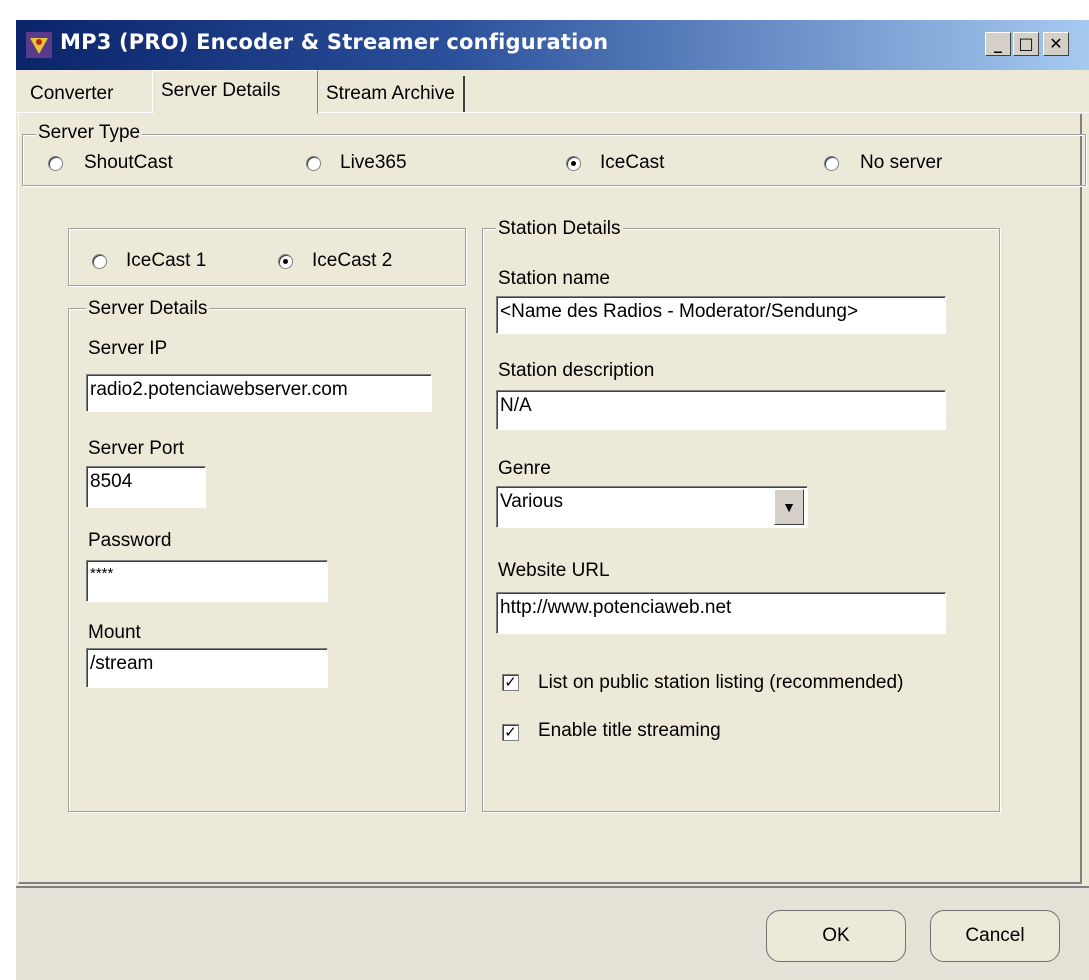  What do you see at coordinates (554, 570) in the screenshot?
I see `website-url-label: Website URL` at bounding box center [554, 570].